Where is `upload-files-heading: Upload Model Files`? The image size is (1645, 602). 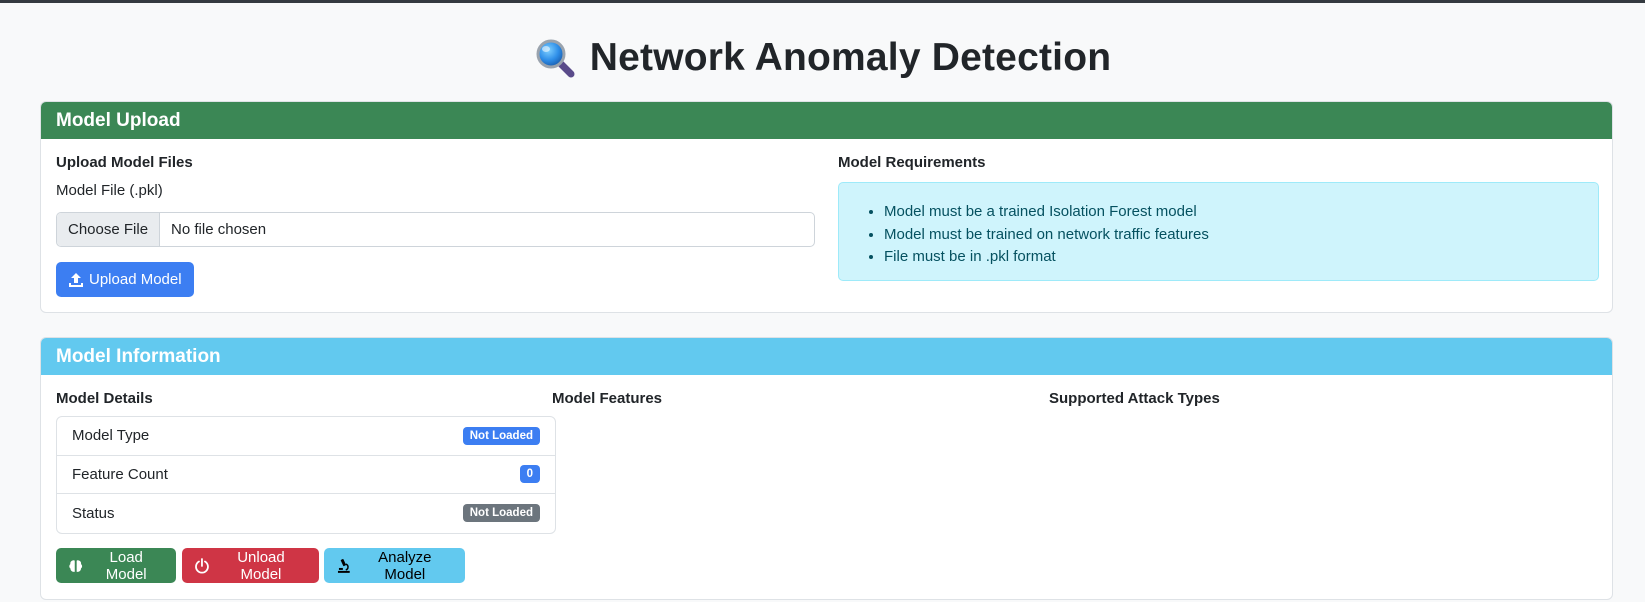 upload-files-heading: Upload Model Files is located at coordinates (124, 162).